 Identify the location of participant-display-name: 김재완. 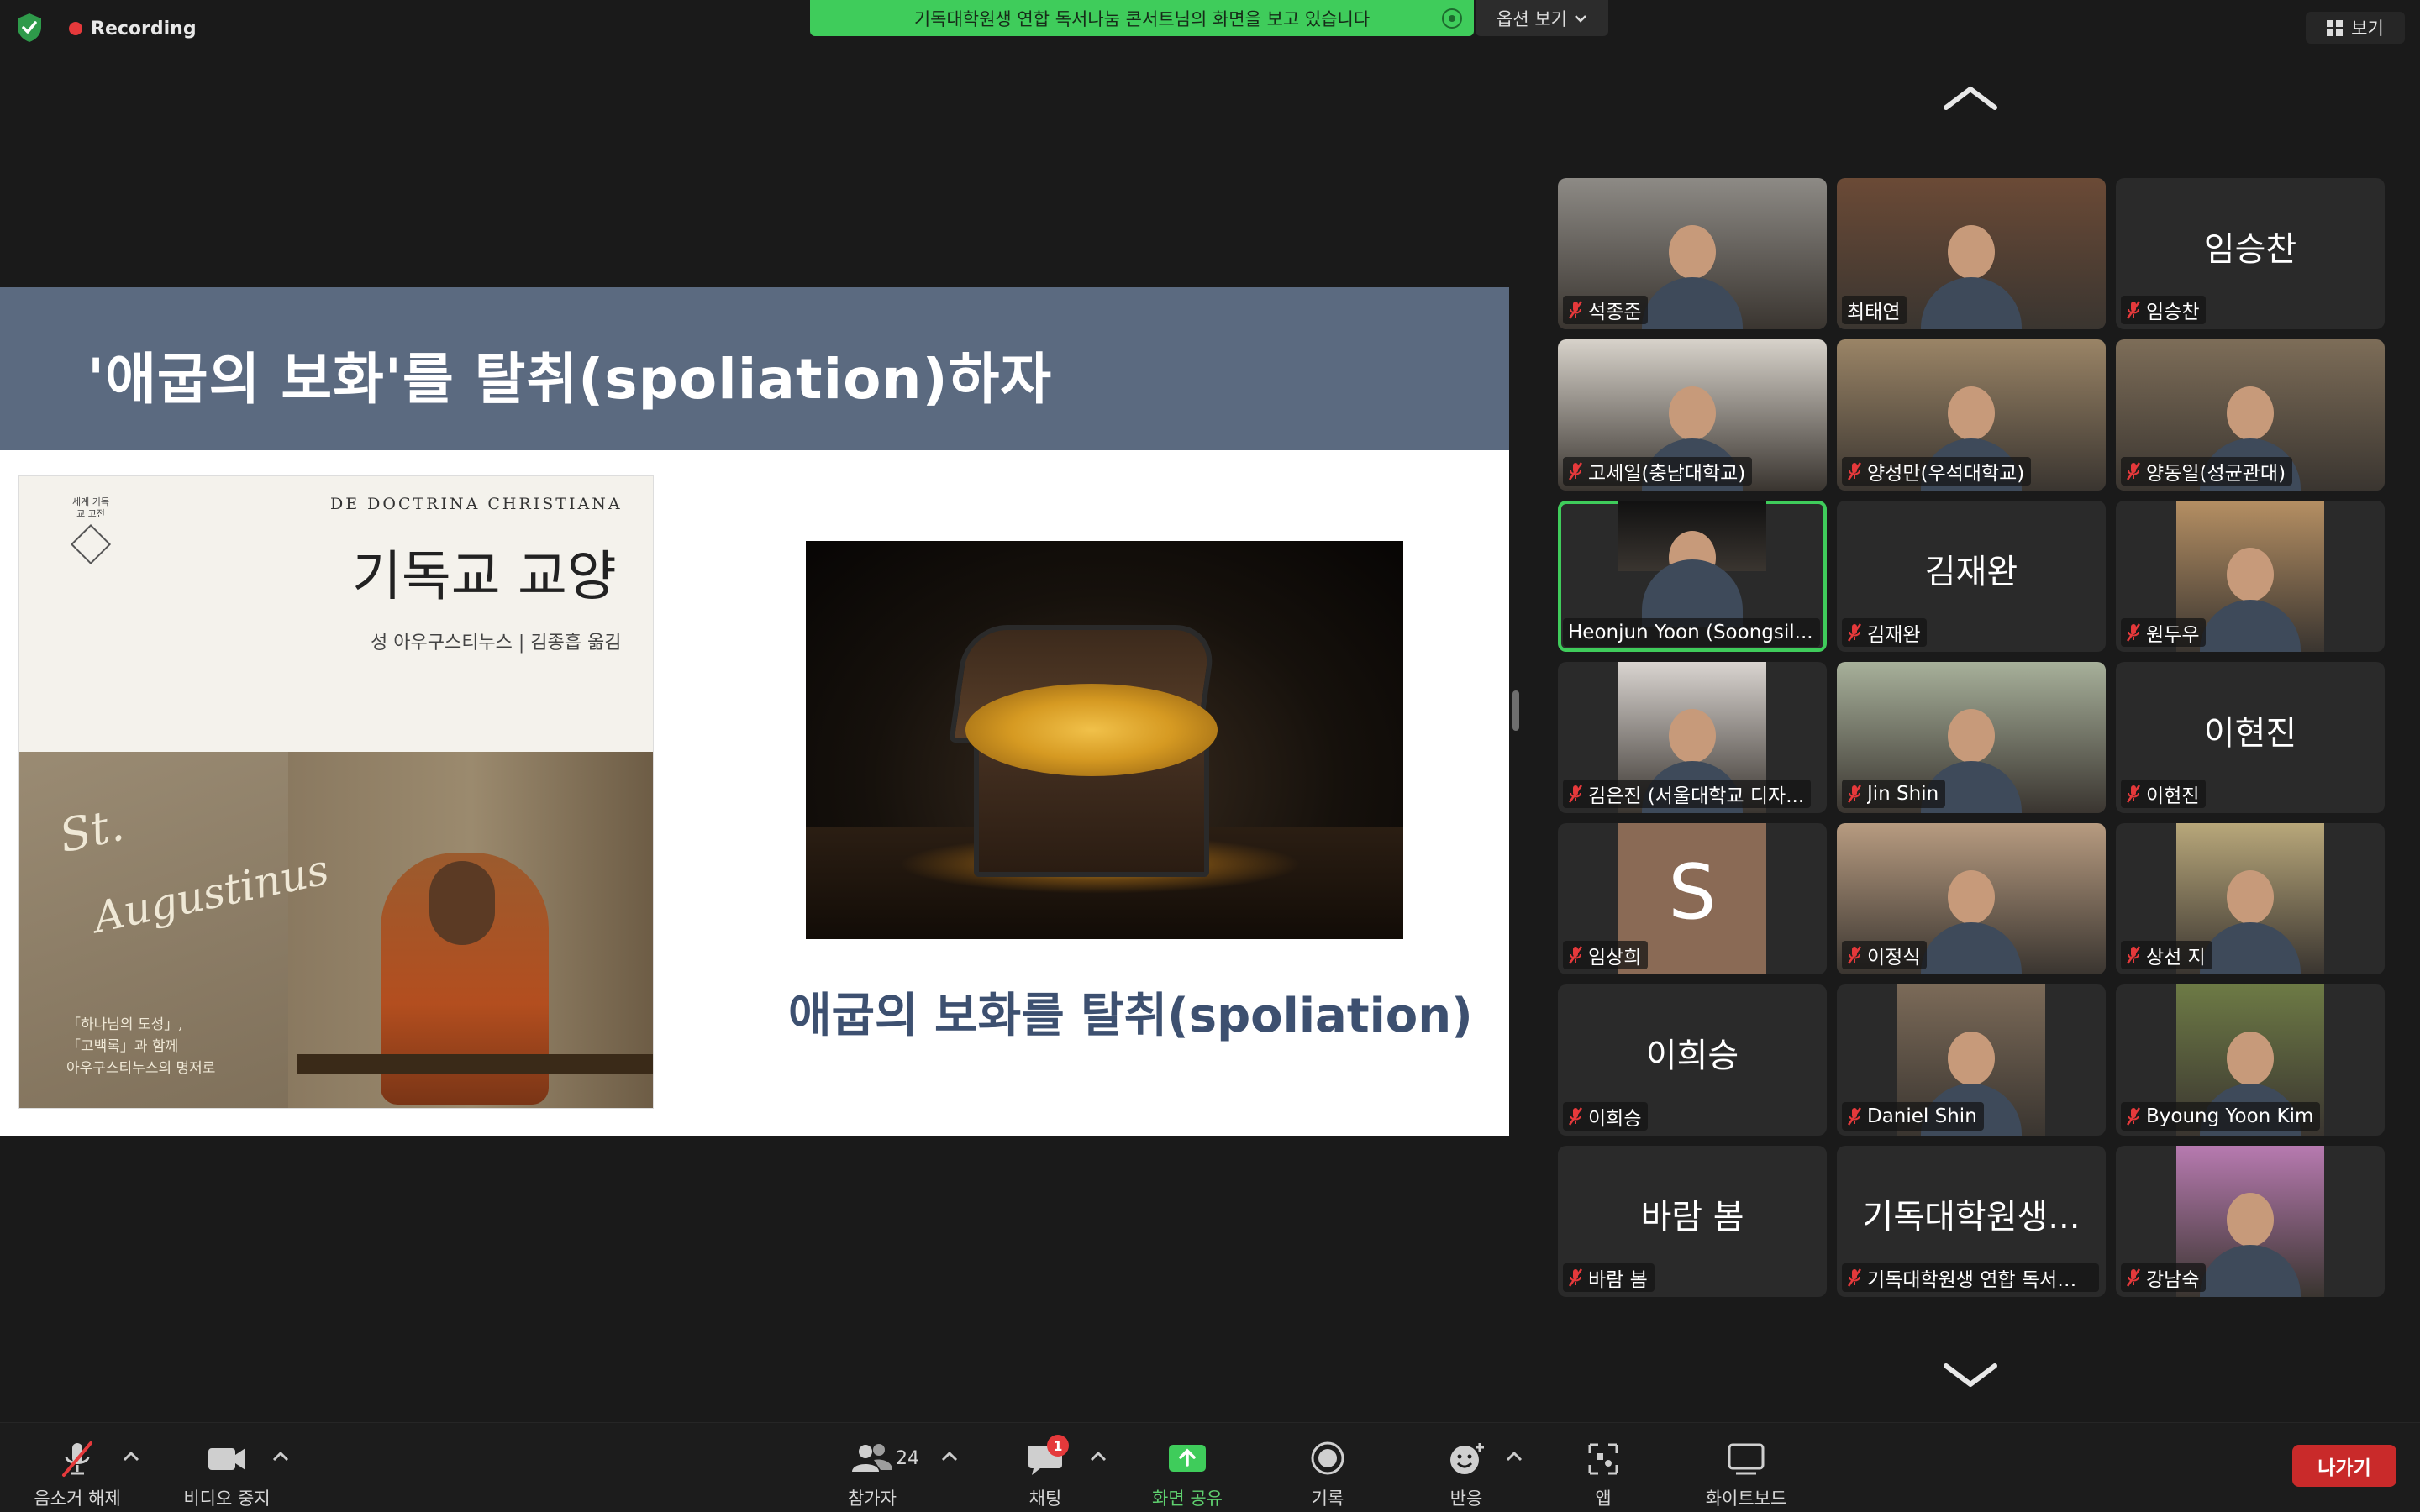
(1971, 572).